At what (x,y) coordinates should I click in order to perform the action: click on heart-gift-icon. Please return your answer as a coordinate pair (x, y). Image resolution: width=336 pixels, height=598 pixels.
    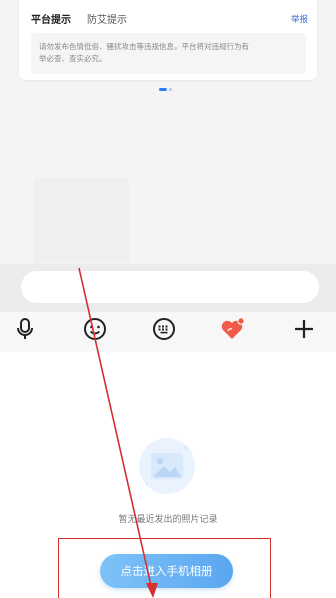
    Looking at the image, I should click on (233, 328).